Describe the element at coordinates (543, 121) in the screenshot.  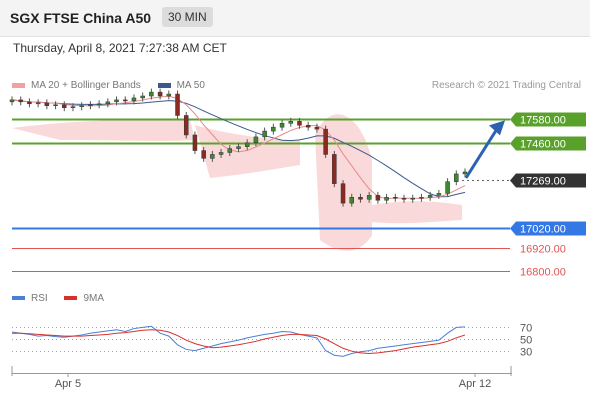
I see `level-label-resistance: 17580.00` at that location.